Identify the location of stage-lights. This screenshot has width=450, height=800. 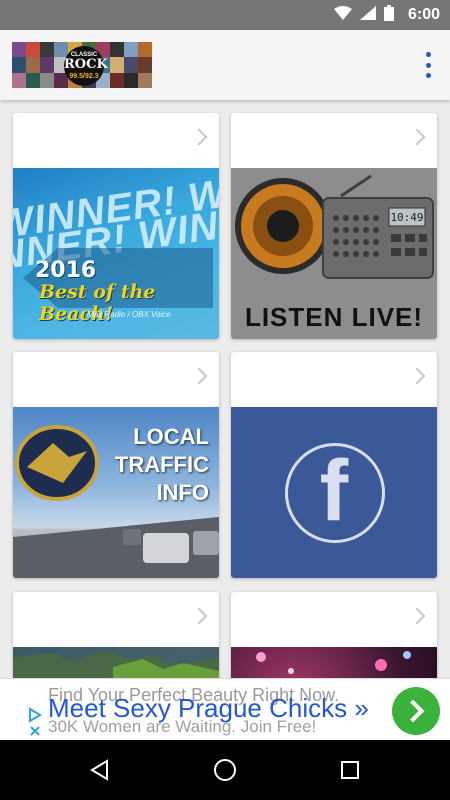
(333, 662).